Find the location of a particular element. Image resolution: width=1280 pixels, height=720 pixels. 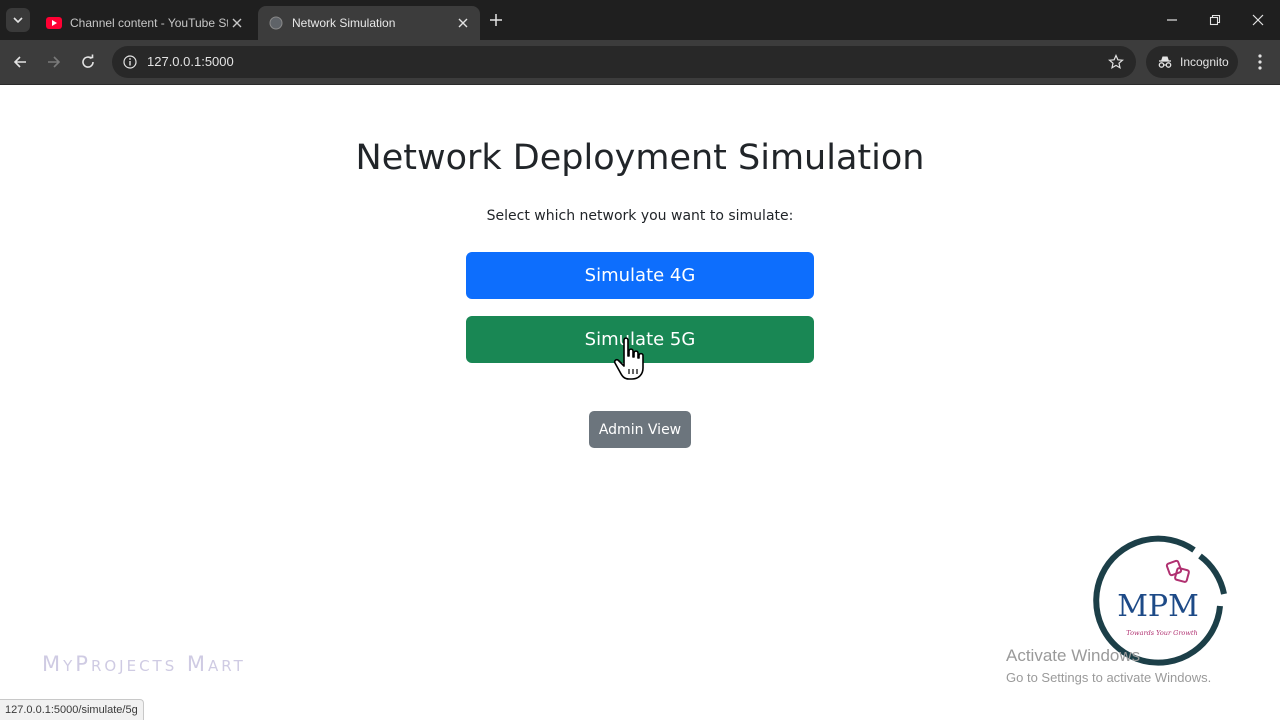

back-button is located at coordinates (20, 62).